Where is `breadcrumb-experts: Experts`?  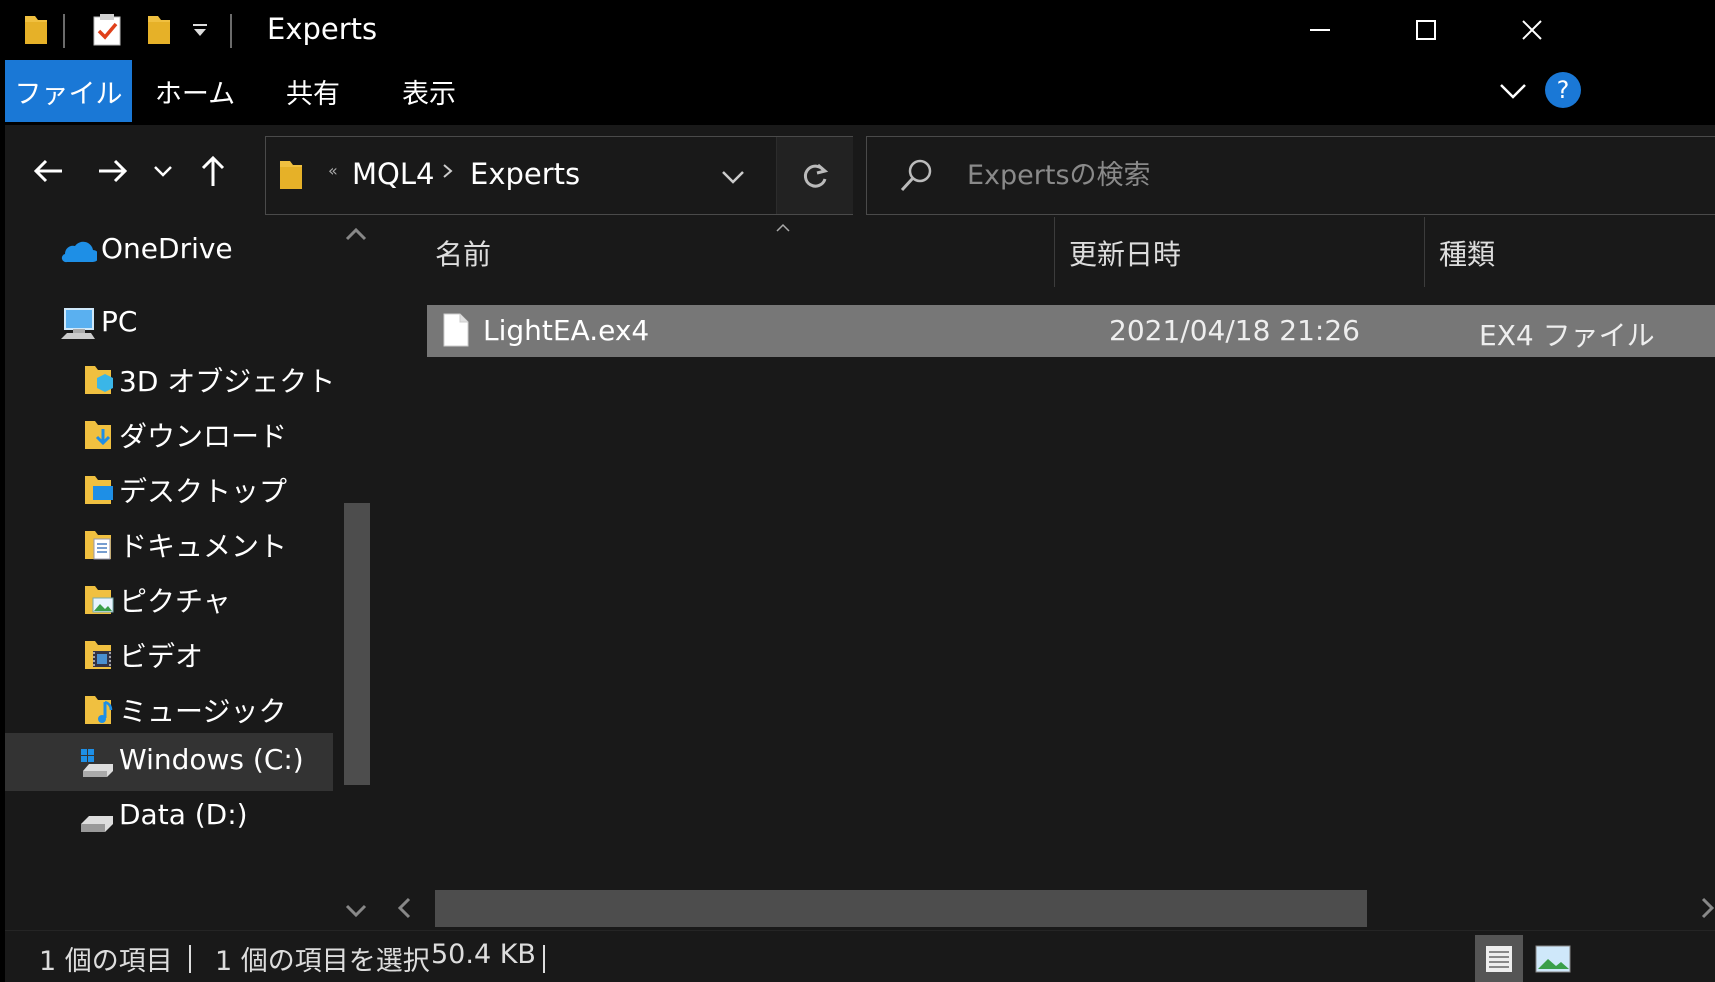
breadcrumb-experts: Experts is located at coordinates (525, 174).